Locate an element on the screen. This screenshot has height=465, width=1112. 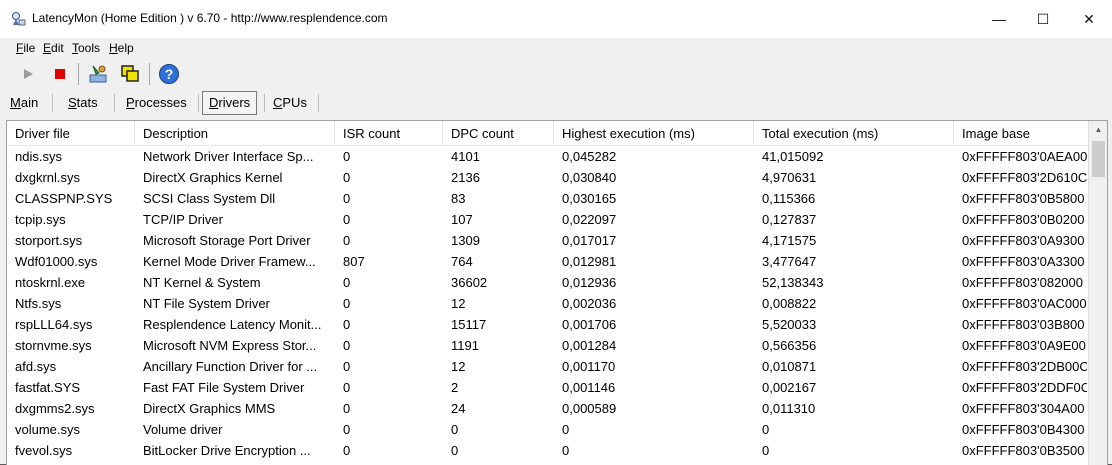
table-cell: 1309 is located at coordinates (465, 240).